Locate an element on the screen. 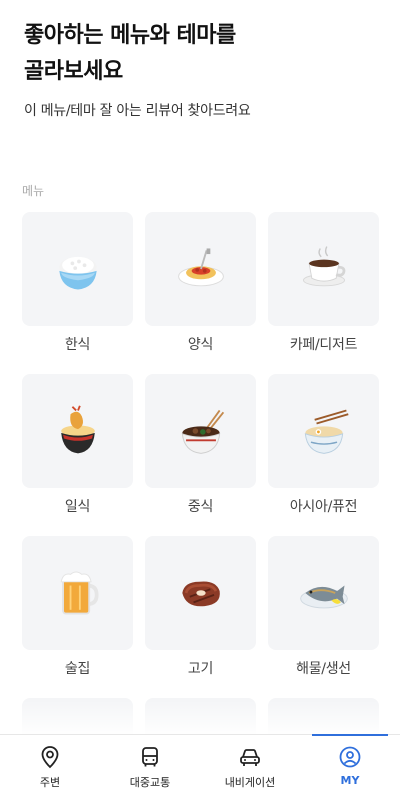 Image resolution: width=400 pixels, height=791 pixels. tempura-bowl-icon is located at coordinates (77, 429).